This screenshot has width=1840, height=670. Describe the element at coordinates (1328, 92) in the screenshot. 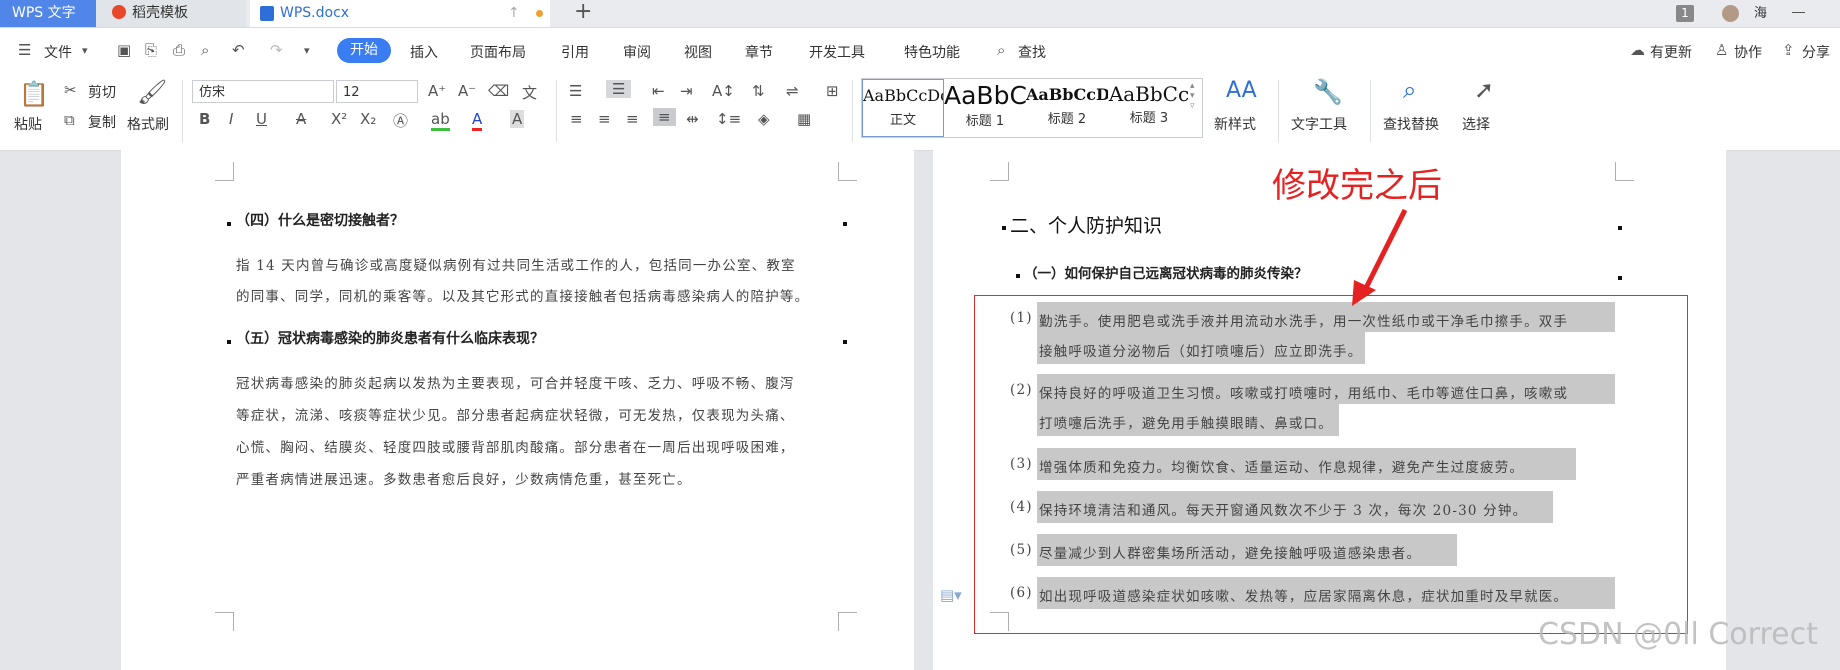

I see `wrench-icon: 🔧` at that location.